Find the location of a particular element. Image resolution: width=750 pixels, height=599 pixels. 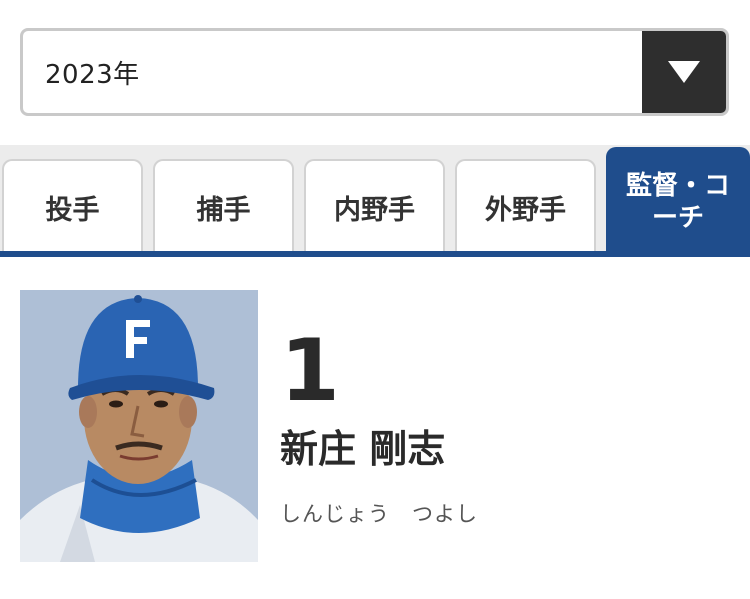

year-select-button is located at coordinates (684, 72).